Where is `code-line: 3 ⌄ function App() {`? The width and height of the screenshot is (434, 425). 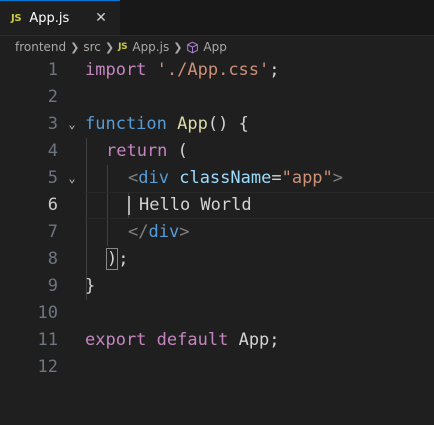
code-line: 3 ⌄ function App() { is located at coordinates (217, 124).